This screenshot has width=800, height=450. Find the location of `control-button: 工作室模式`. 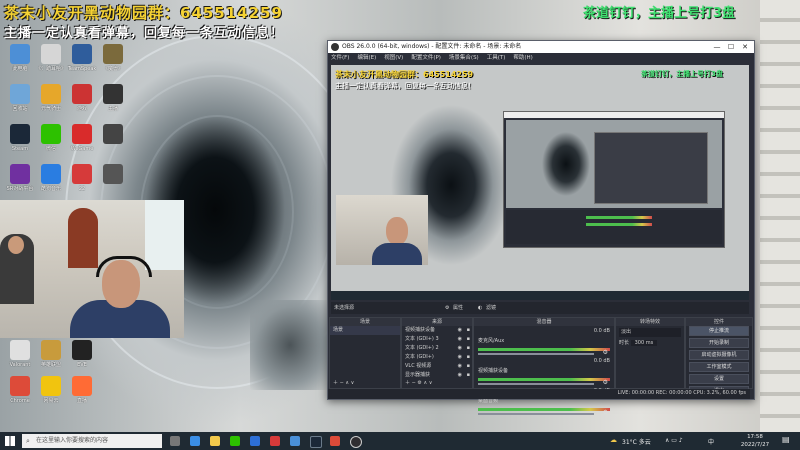

control-button: 工作室模式 is located at coordinates (719, 367).